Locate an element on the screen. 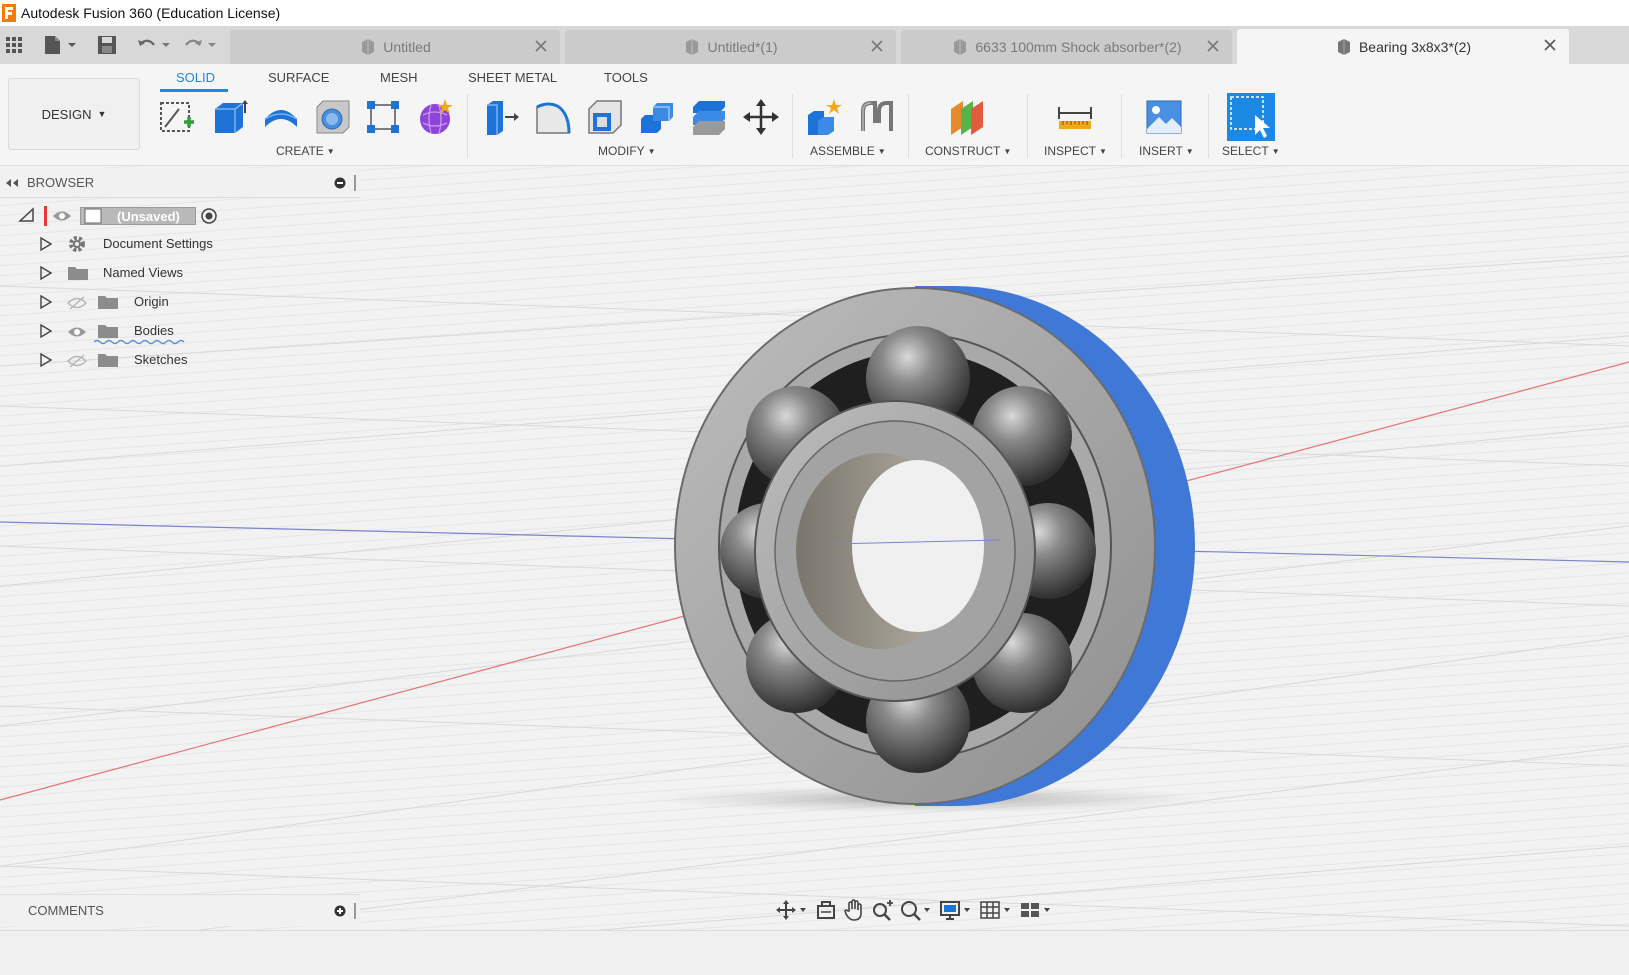 This screenshot has width=1629, height=975. fillet-button is located at coordinates (553, 117).